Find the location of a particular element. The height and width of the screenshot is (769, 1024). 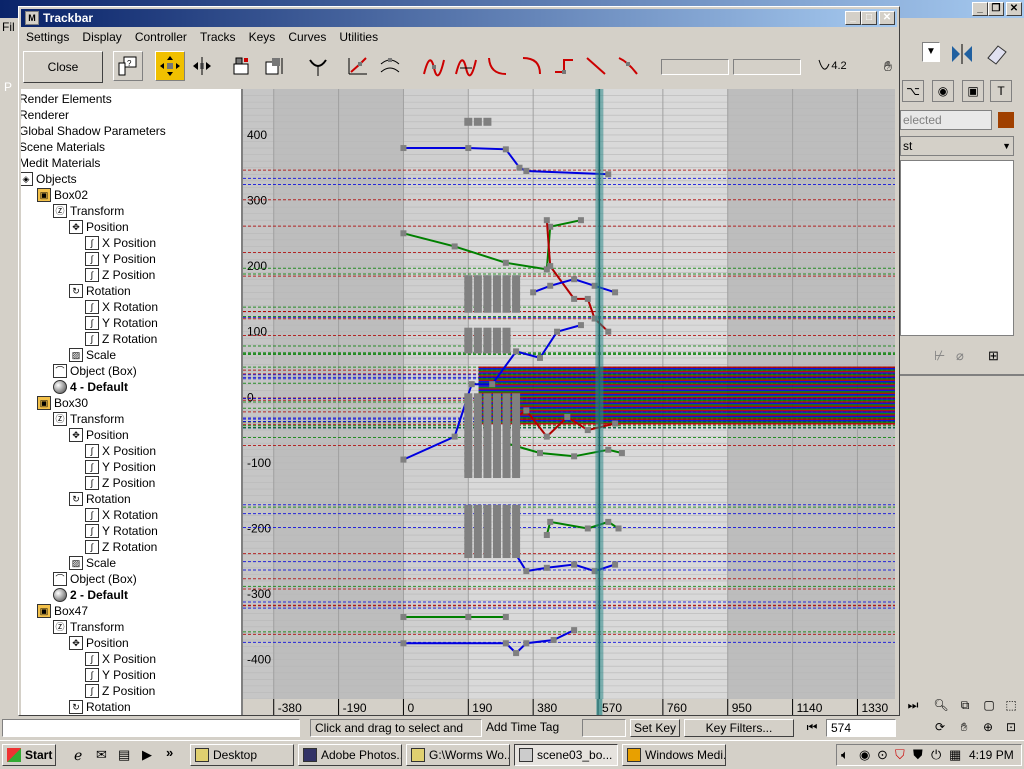

volume-icon: 🔈︎ is located at coordinates (845, 755).